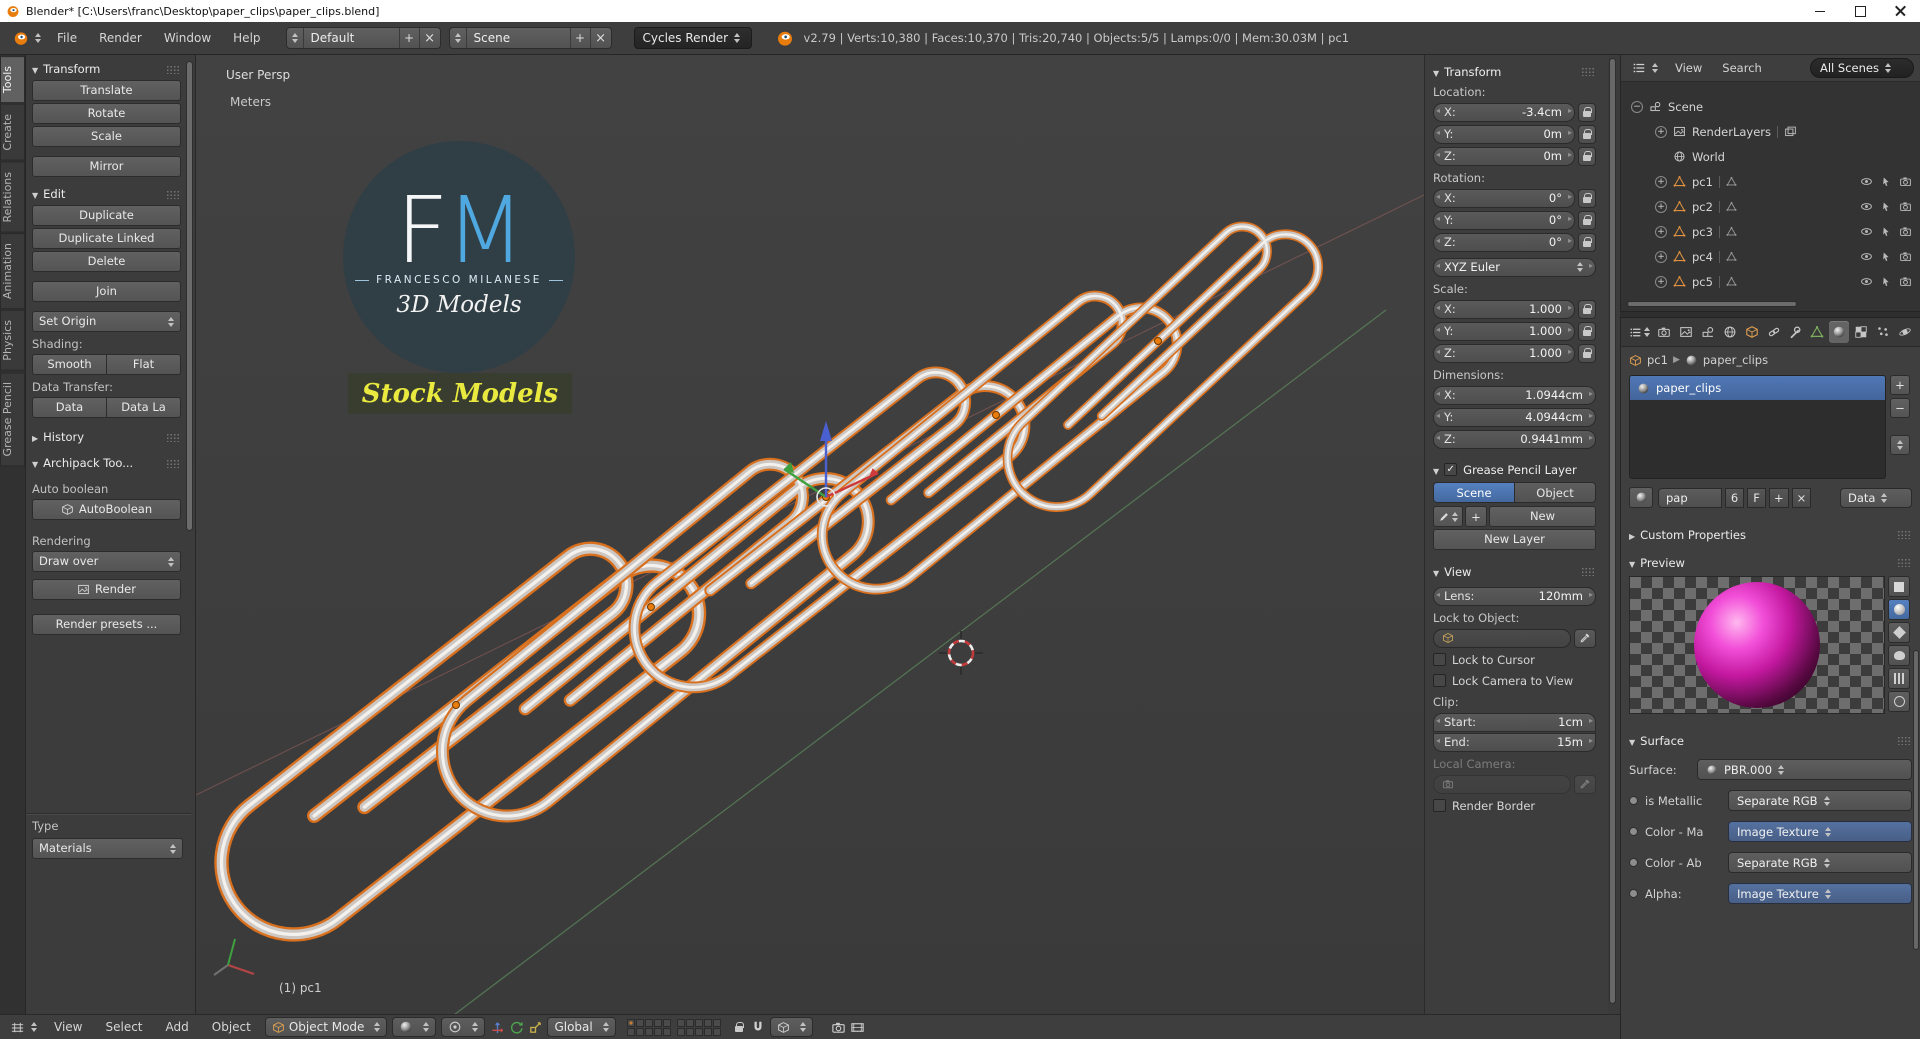 The width and height of the screenshot is (1920, 1039). Describe the element at coordinates (107, 848) in the screenshot. I see `operator-type-dropdown: Materials` at that location.